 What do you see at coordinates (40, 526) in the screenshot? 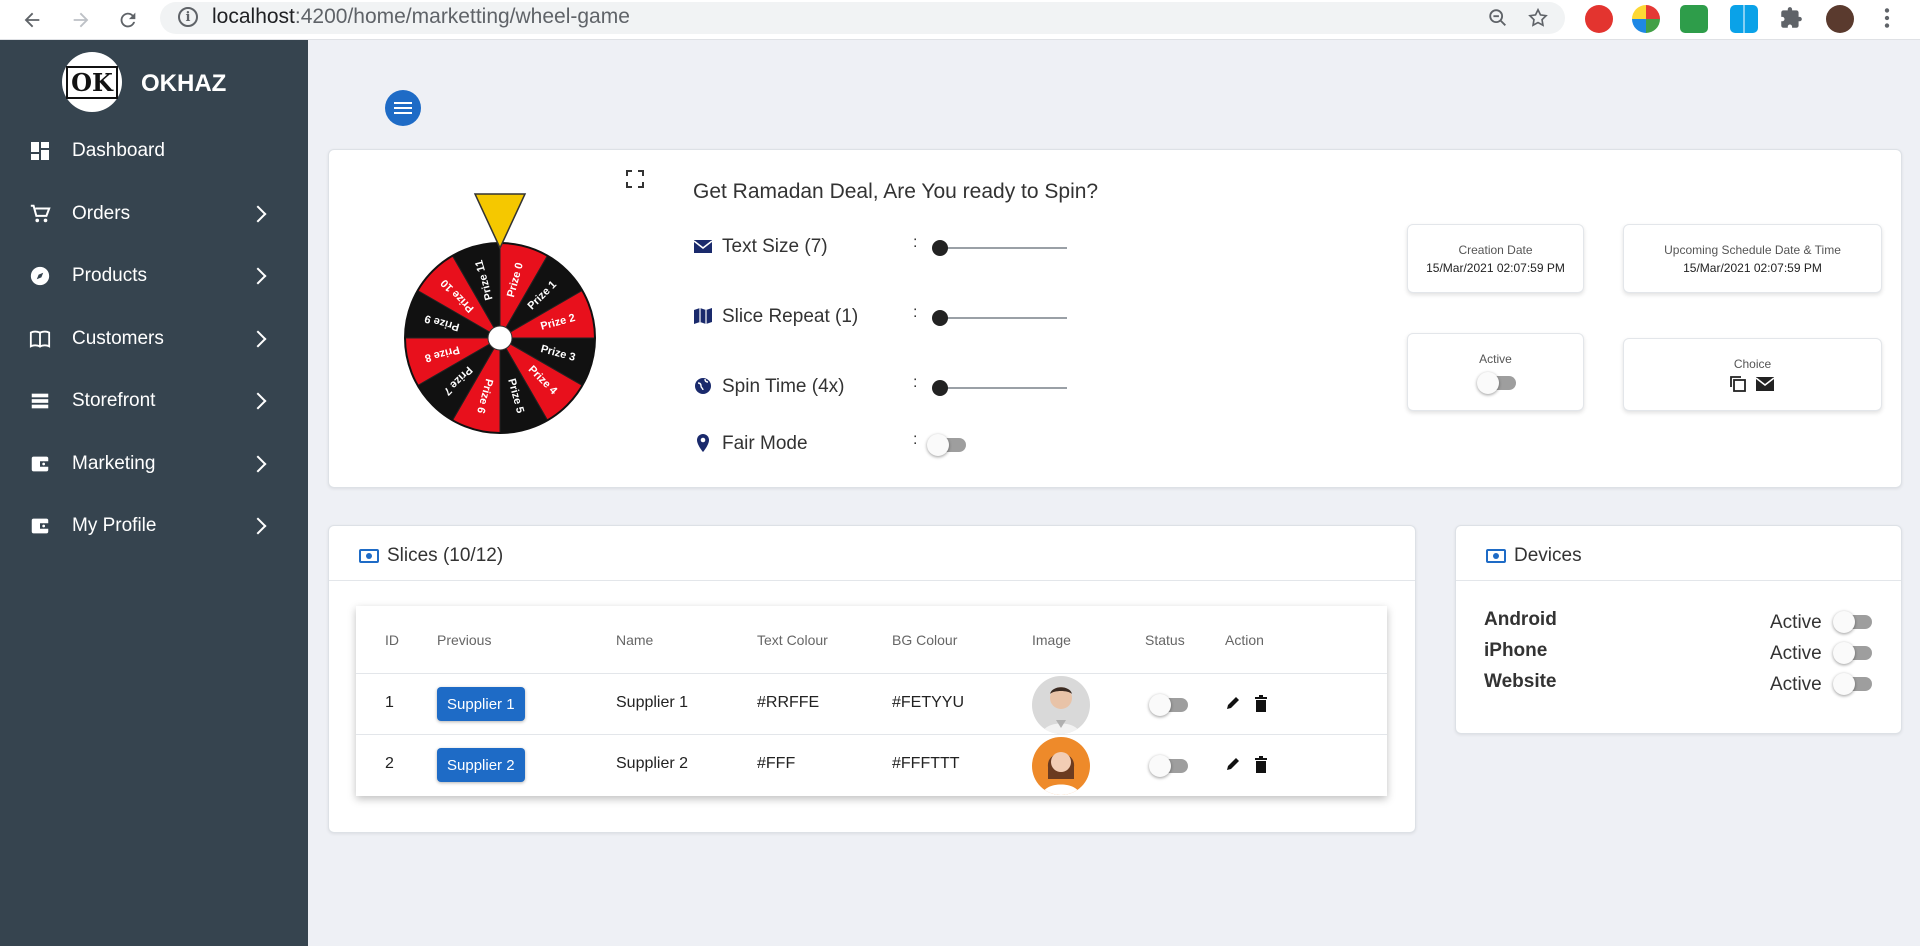
I see `wallet-icon` at bounding box center [40, 526].